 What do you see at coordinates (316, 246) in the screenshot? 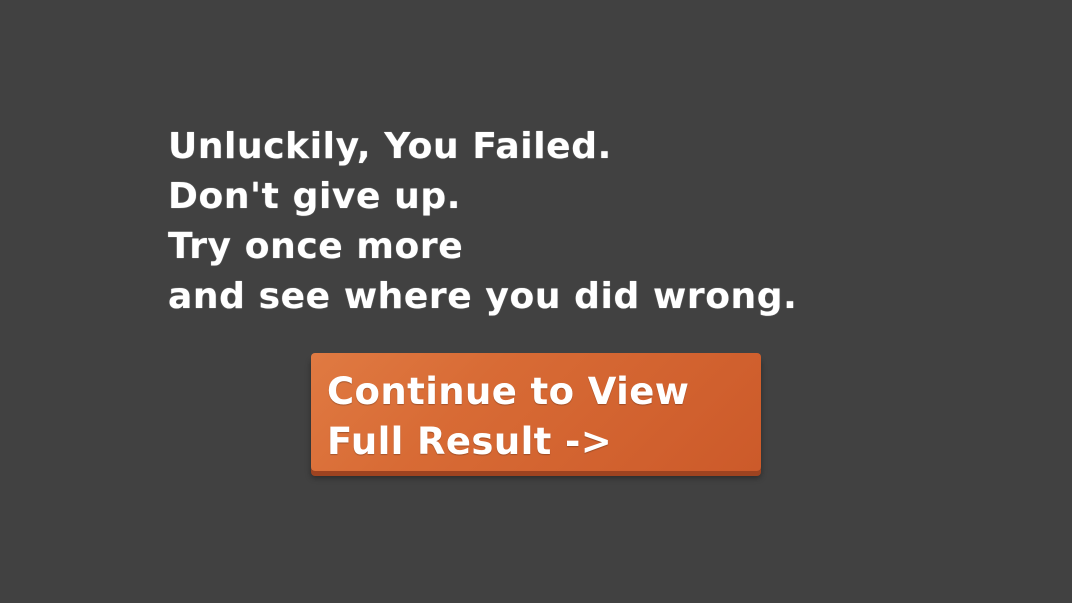
I see `message-line-retry: Try once more` at bounding box center [316, 246].